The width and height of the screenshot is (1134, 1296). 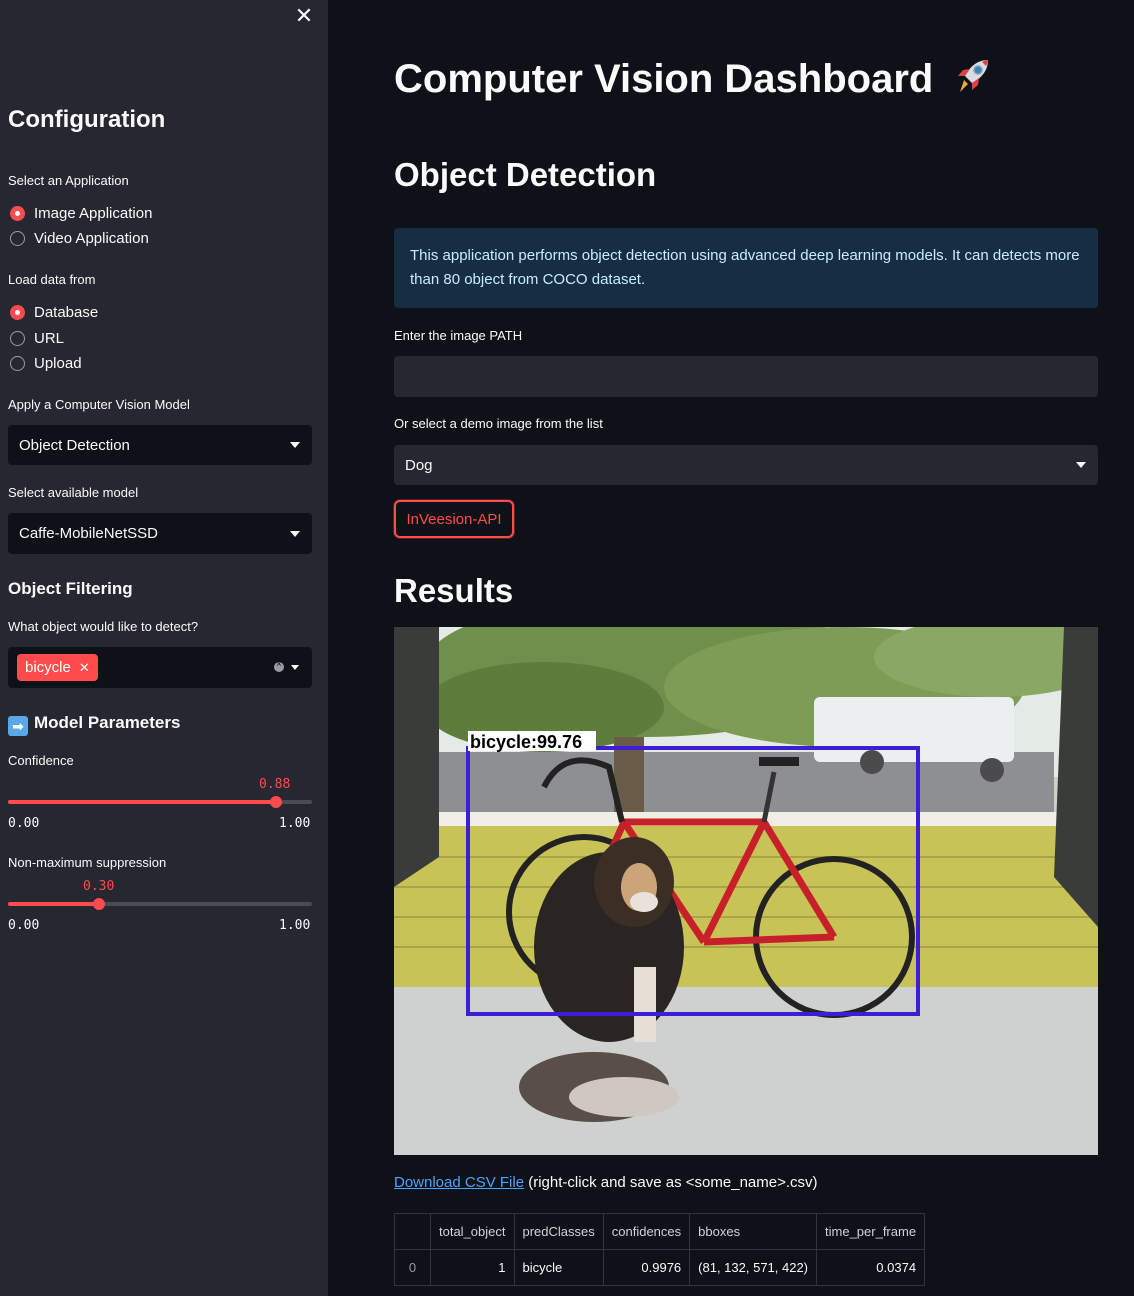 What do you see at coordinates (48, 667) in the screenshot?
I see `tag-label: bicycle` at bounding box center [48, 667].